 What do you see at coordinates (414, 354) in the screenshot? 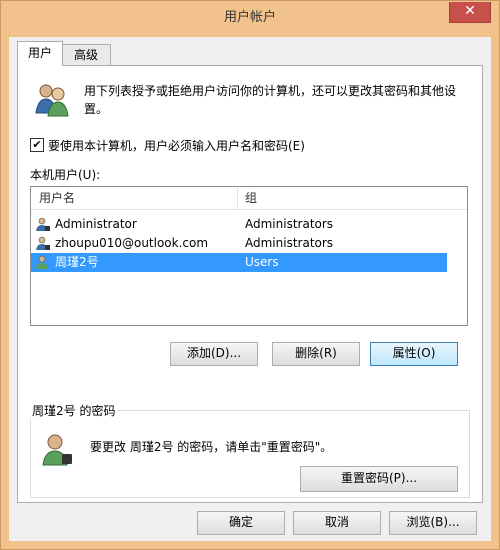
I see `properties-button: 属性(O)` at bounding box center [414, 354].